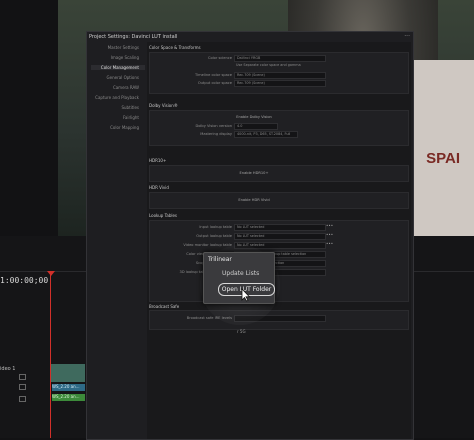 The height and width of the screenshot is (440, 474). Describe the element at coordinates (256, 126) in the screenshot. I see `dolby-version-dropdown: 4.0` at that location.